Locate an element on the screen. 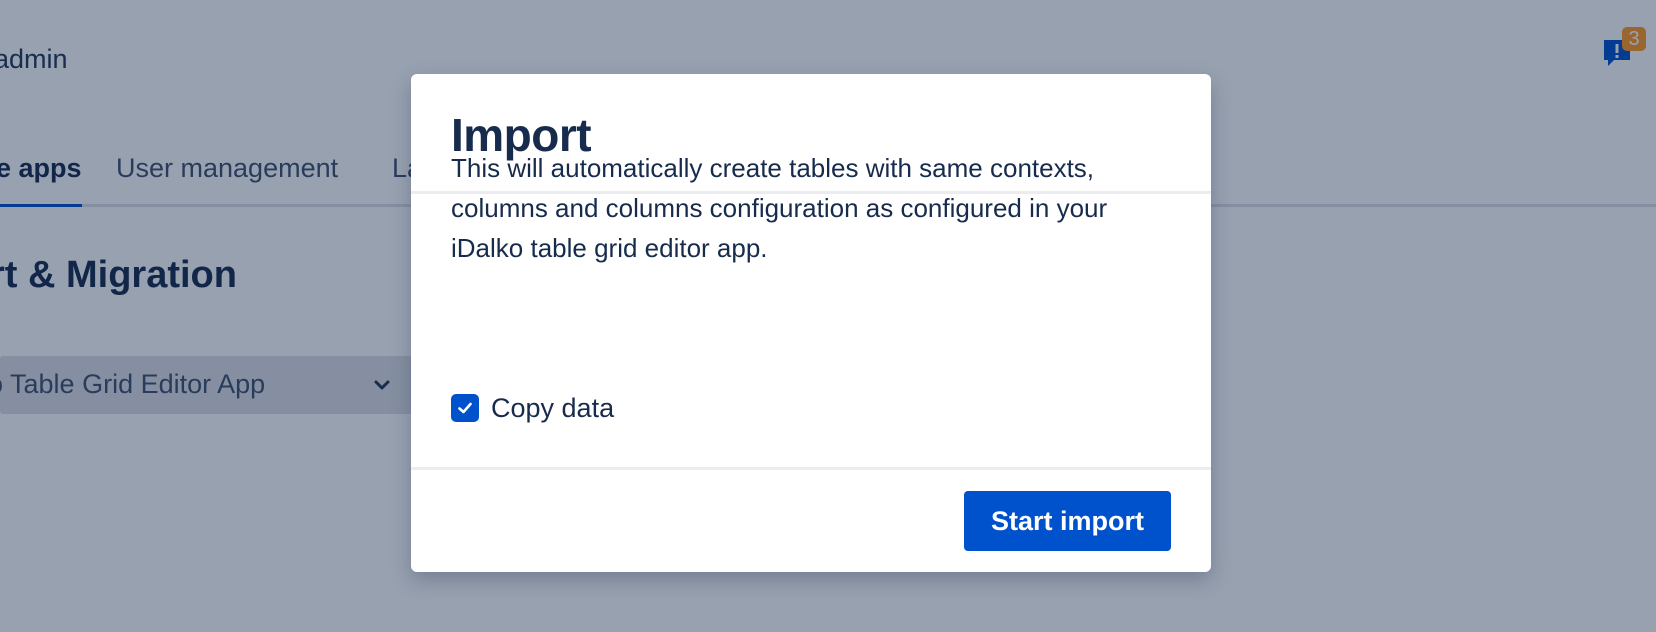  copy-data-label: Copy data is located at coordinates (552, 408).